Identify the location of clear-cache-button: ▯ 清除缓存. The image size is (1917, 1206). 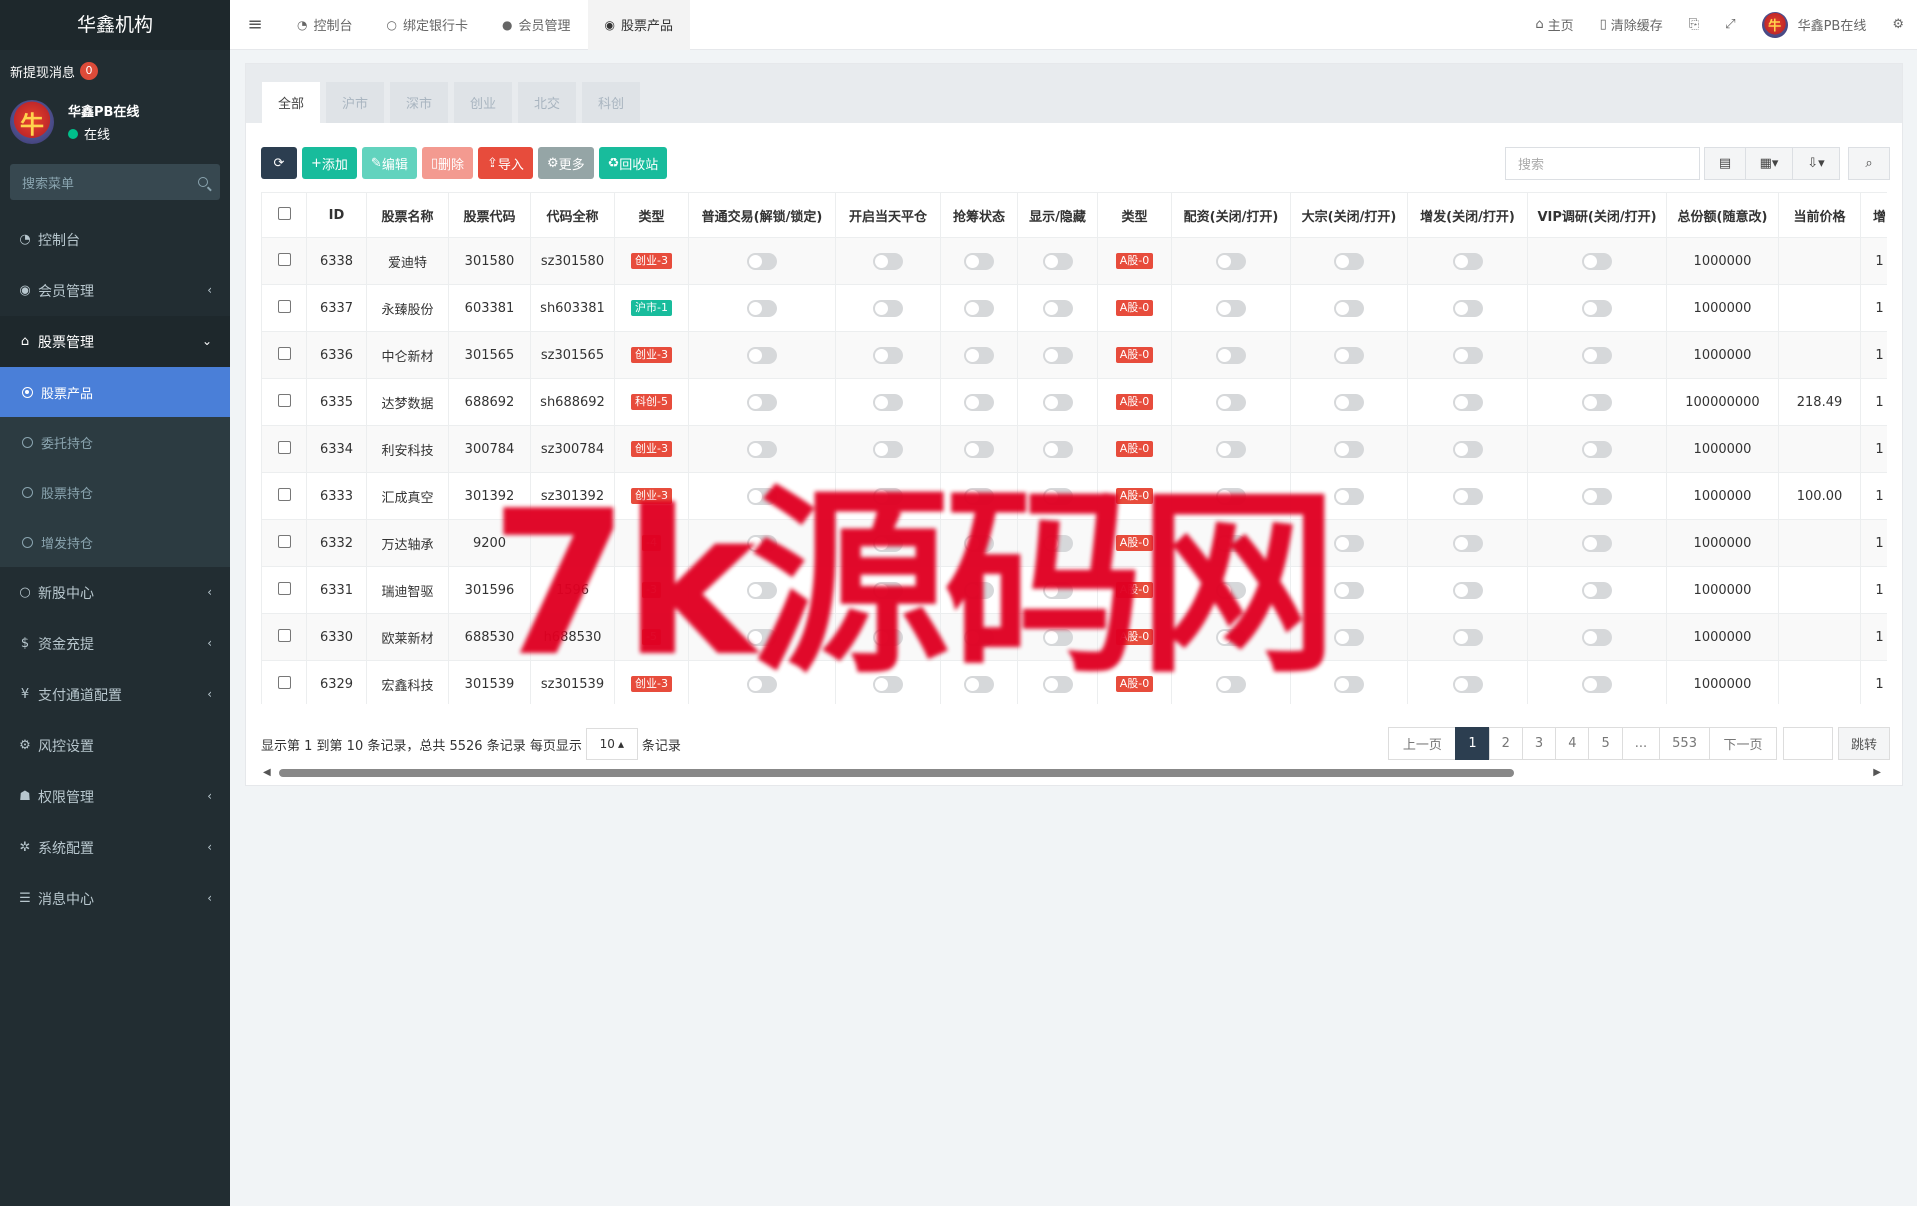
(1631, 24).